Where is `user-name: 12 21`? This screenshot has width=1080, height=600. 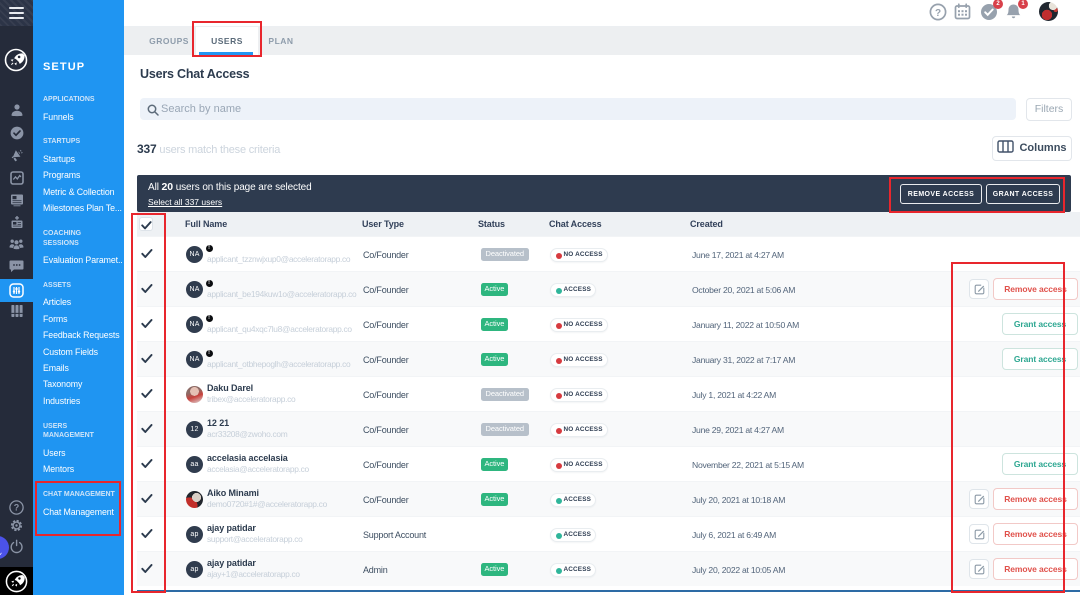
user-name: 12 21 is located at coordinates (218, 423).